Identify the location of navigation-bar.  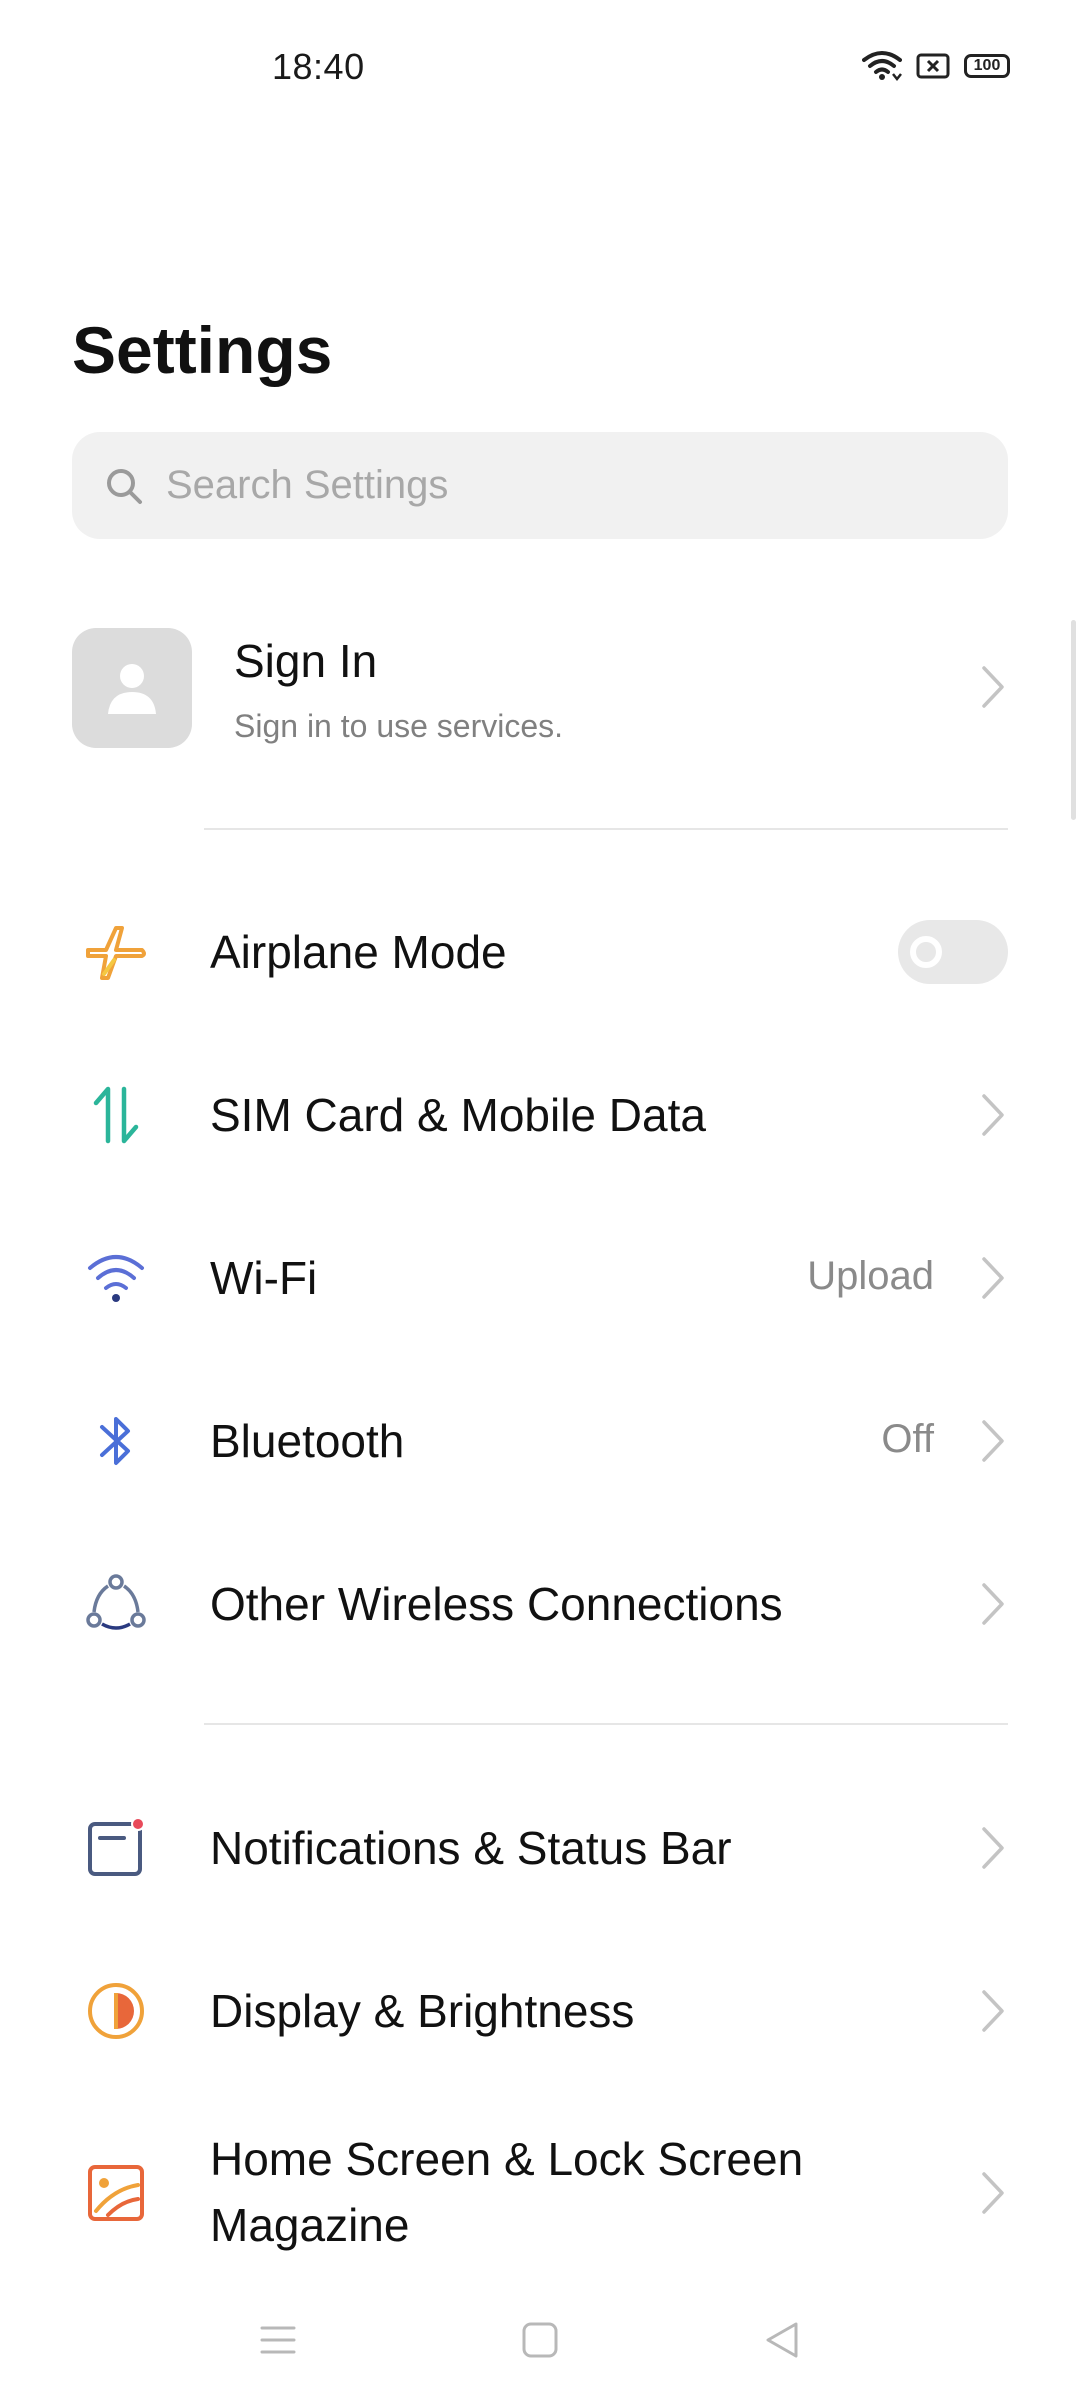
(540, 2340).